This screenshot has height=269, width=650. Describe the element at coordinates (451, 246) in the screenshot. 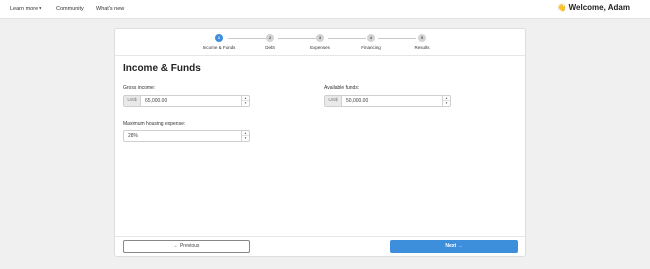

I see `next-label: Next` at that location.